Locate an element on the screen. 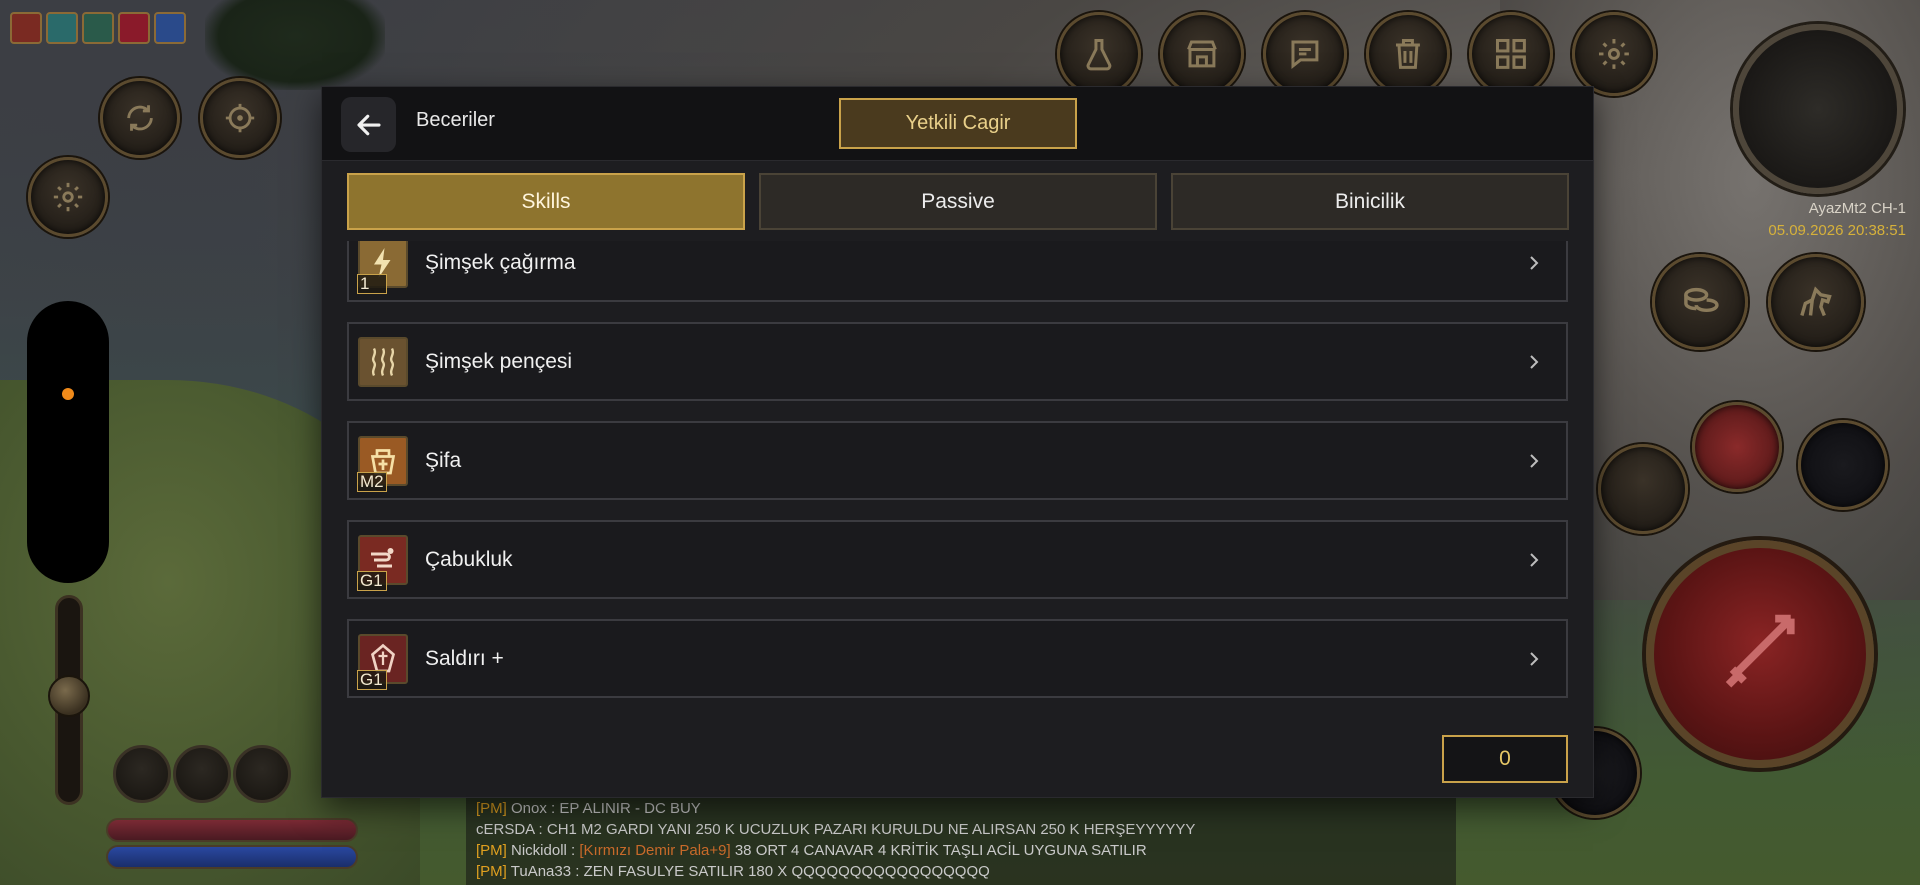  server-info: AyazMt2 CH-1 05.09.2026 20:38:51 is located at coordinates (1837, 220).